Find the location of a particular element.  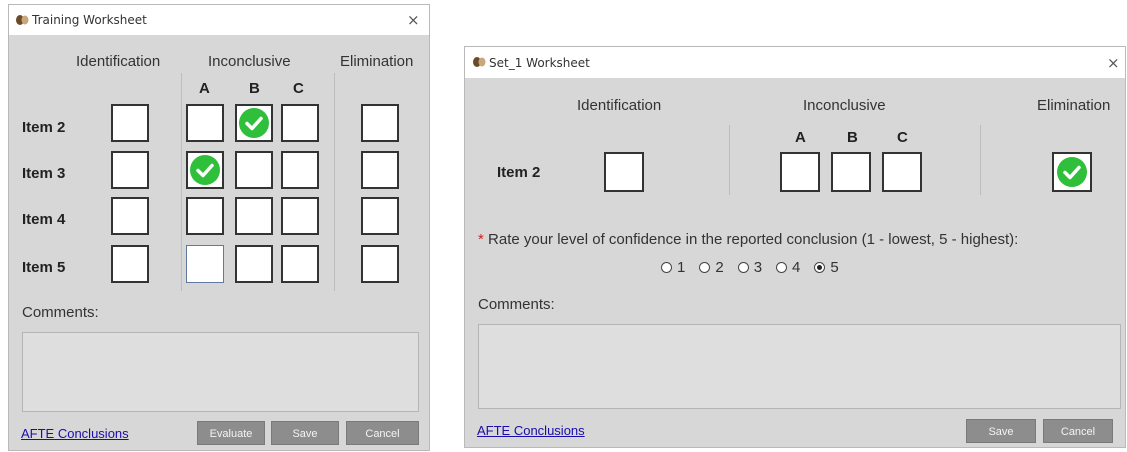

item3-identification-checkbox is located at coordinates (130, 170).